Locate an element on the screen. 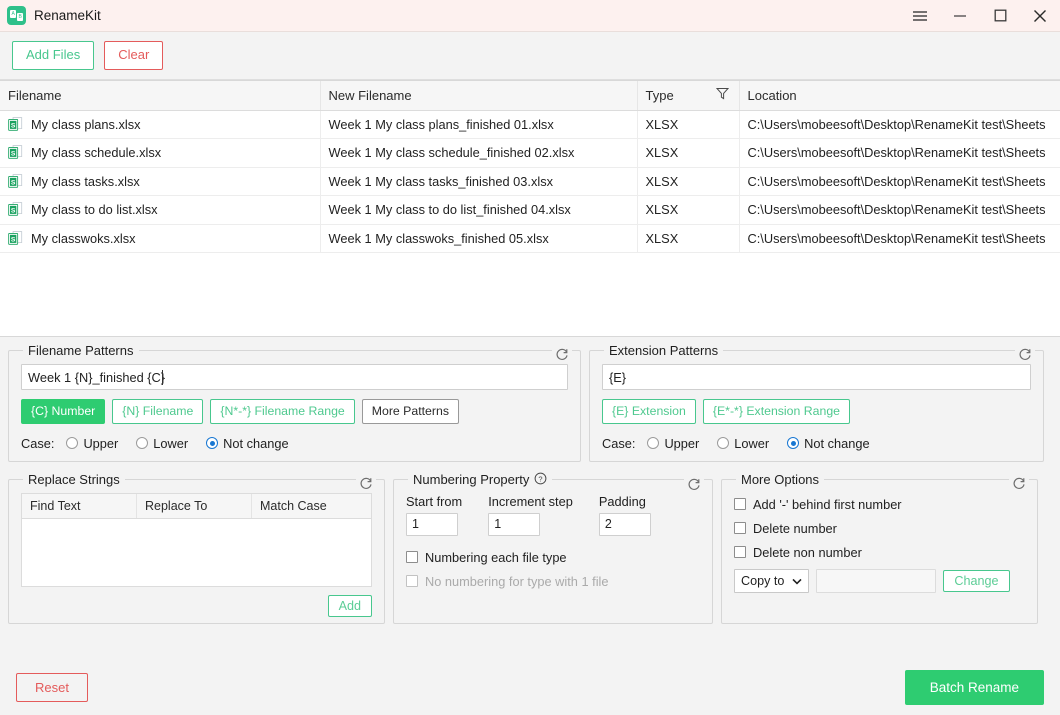  filename-case-upper: Upper is located at coordinates (92, 443).